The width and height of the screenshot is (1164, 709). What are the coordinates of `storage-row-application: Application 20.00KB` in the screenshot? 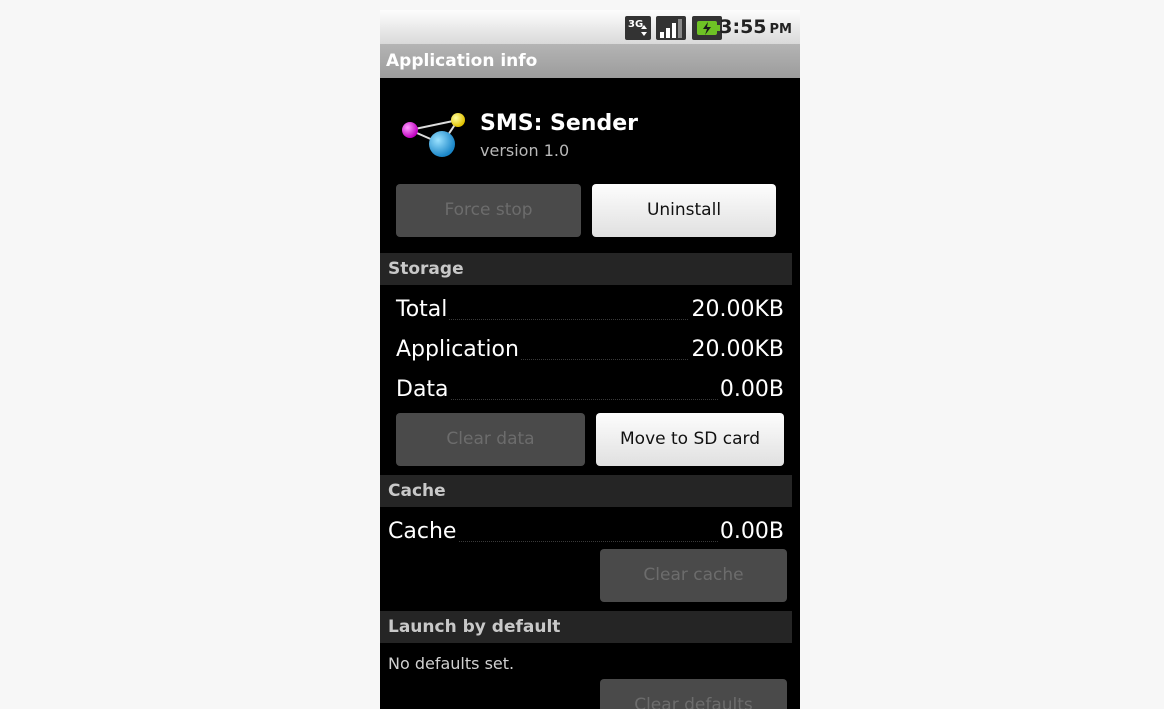 It's located at (590, 350).